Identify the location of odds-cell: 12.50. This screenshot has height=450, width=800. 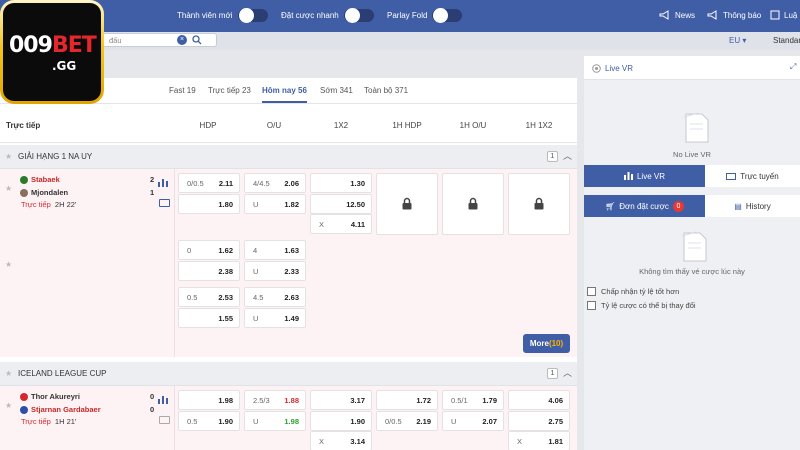
(341, 204).